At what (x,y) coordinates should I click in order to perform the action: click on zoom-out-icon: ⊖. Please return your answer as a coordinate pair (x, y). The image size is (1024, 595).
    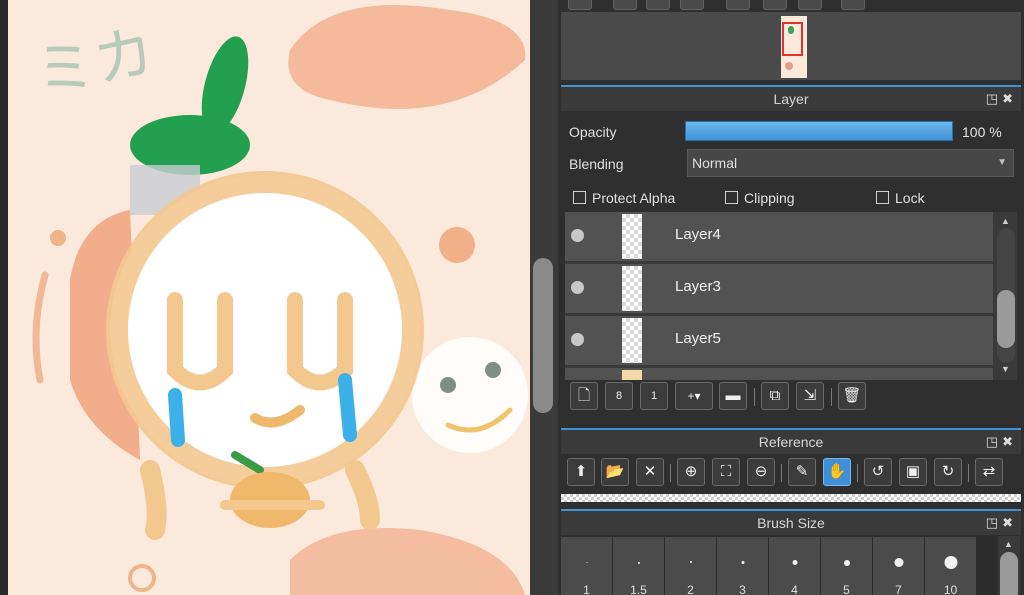
    Looking at the image, I should click on (761, 472).